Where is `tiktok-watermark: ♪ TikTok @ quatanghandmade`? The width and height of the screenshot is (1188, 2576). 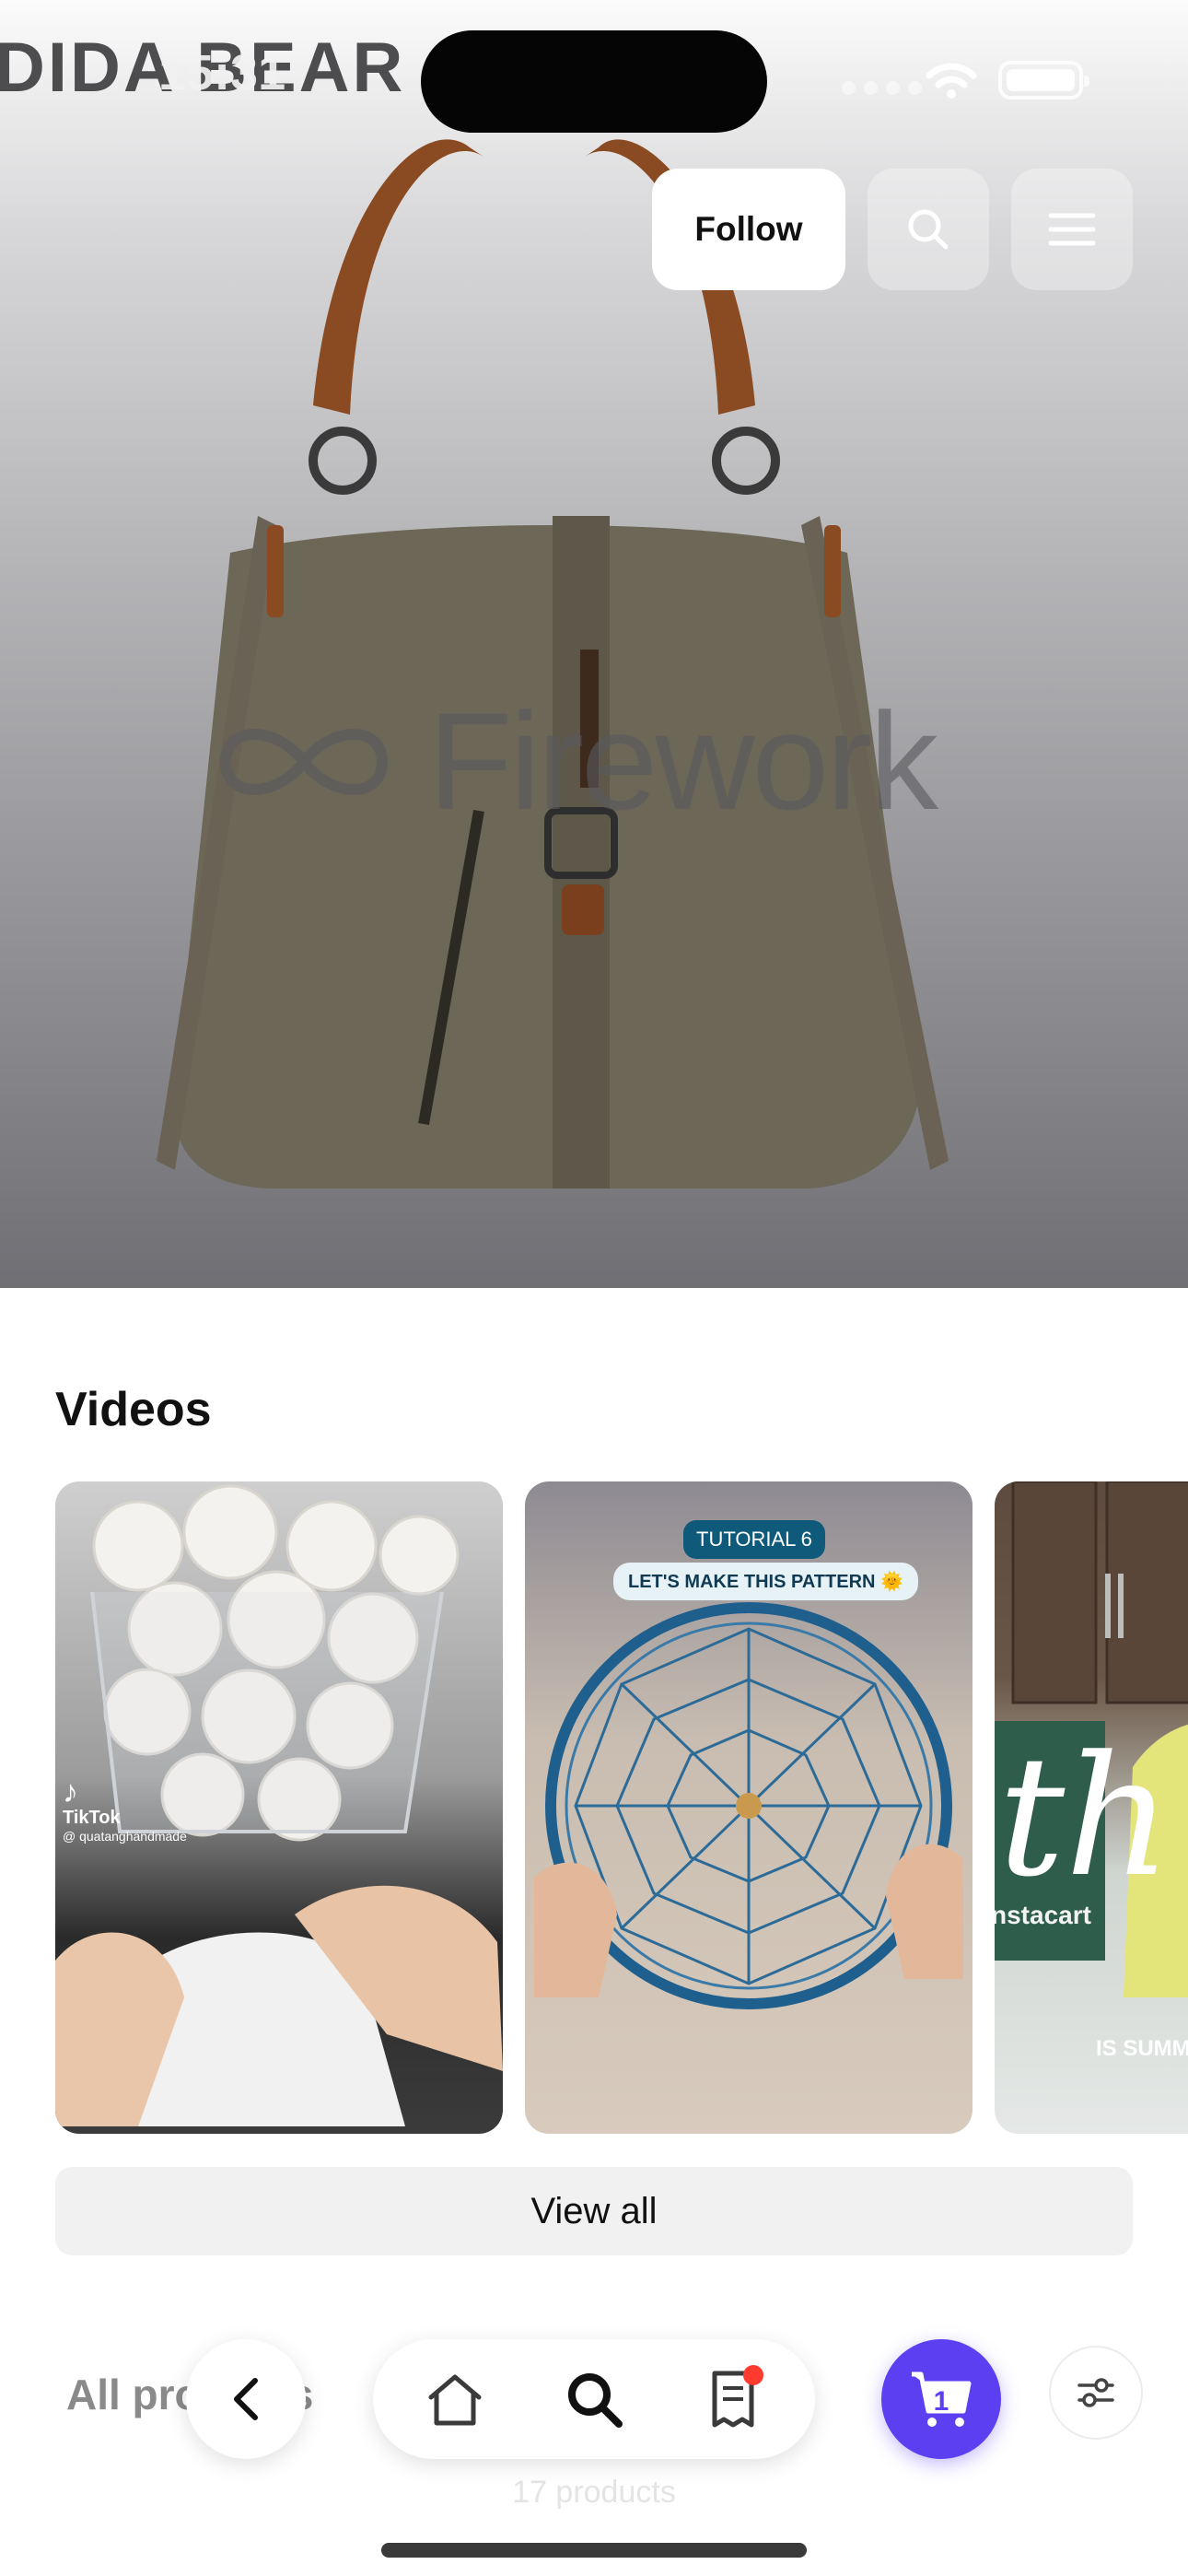
tiktok-watermark: ♪ TikTok @ quatanghandmade is located at coordinates (125, 1810).